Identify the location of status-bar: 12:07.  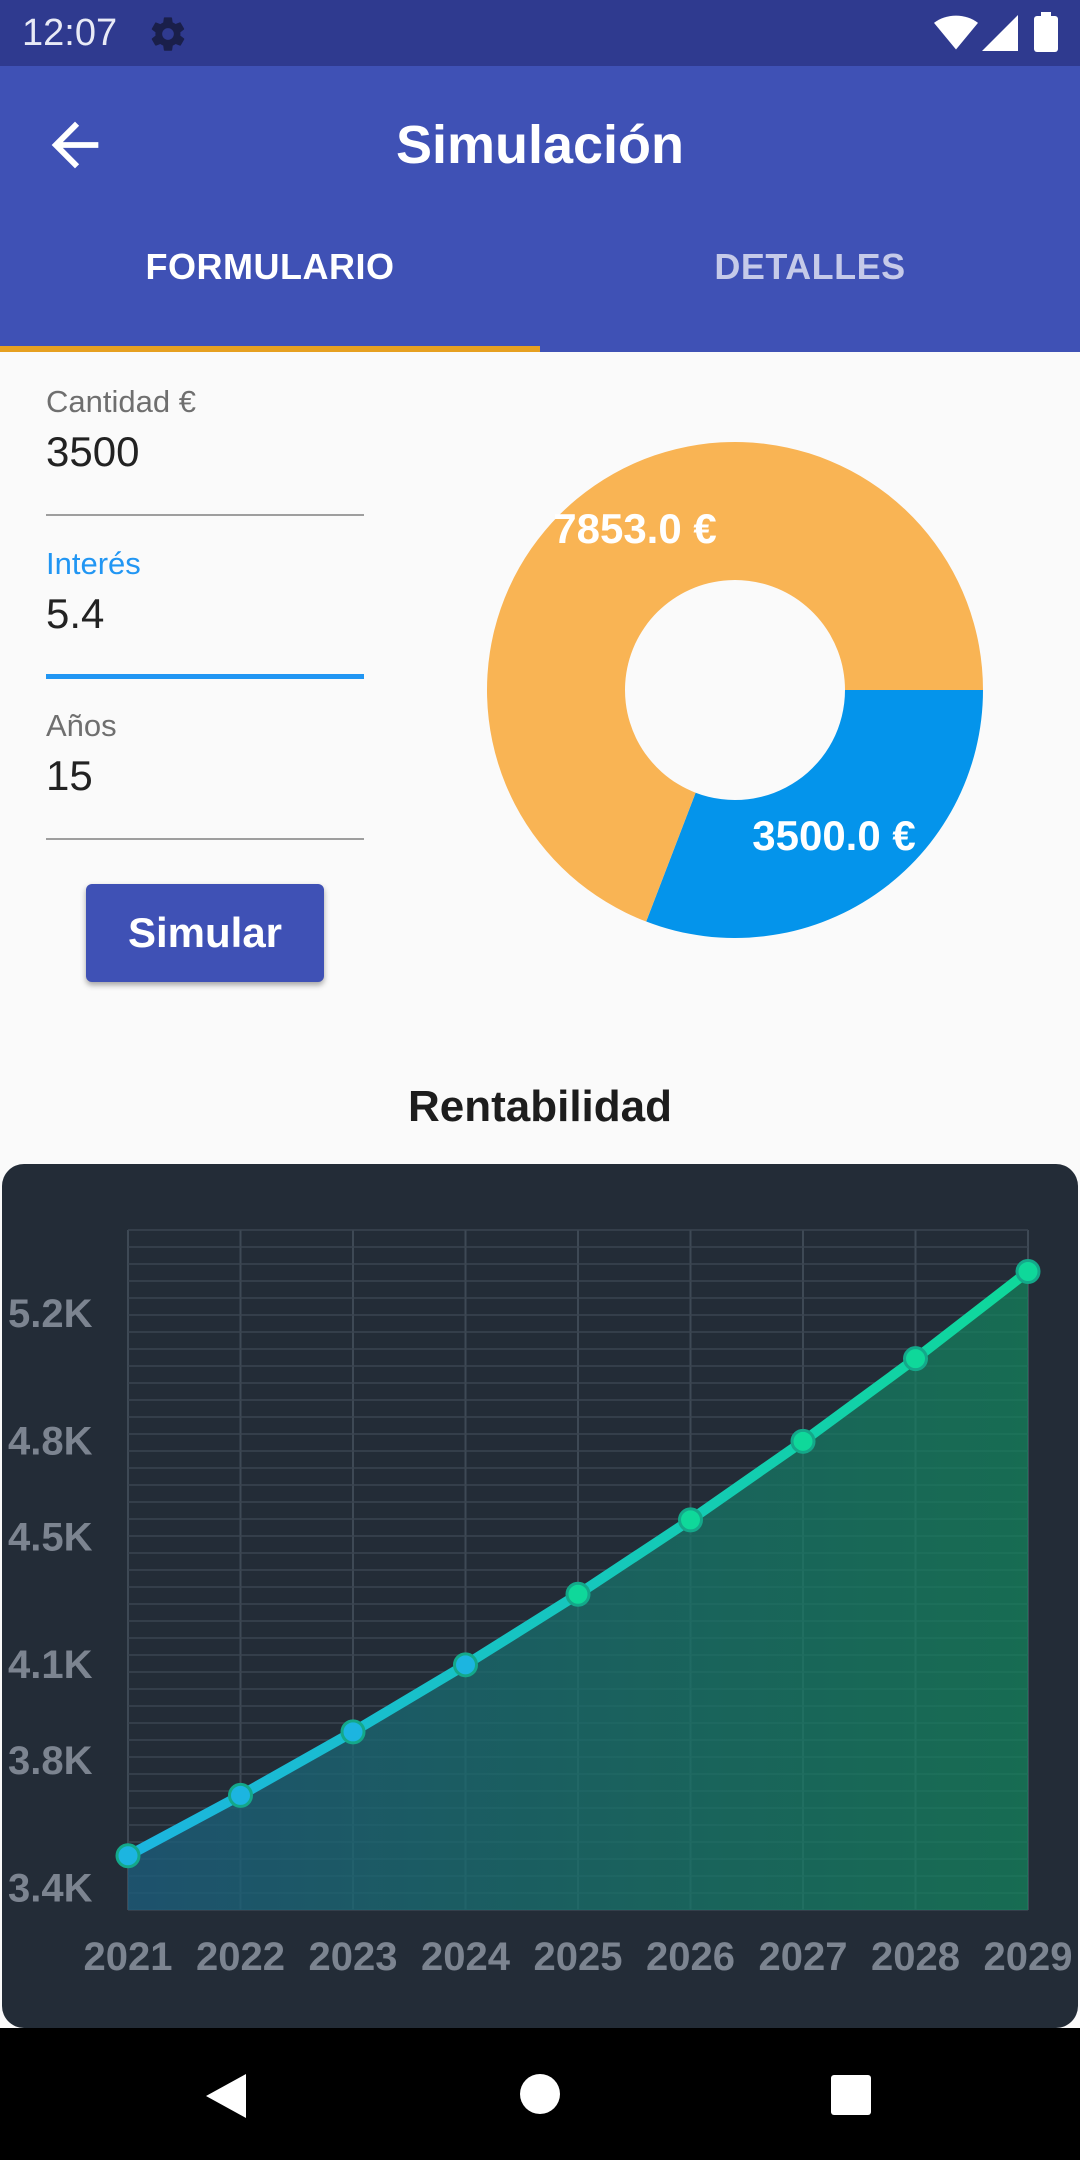
(540, 33).